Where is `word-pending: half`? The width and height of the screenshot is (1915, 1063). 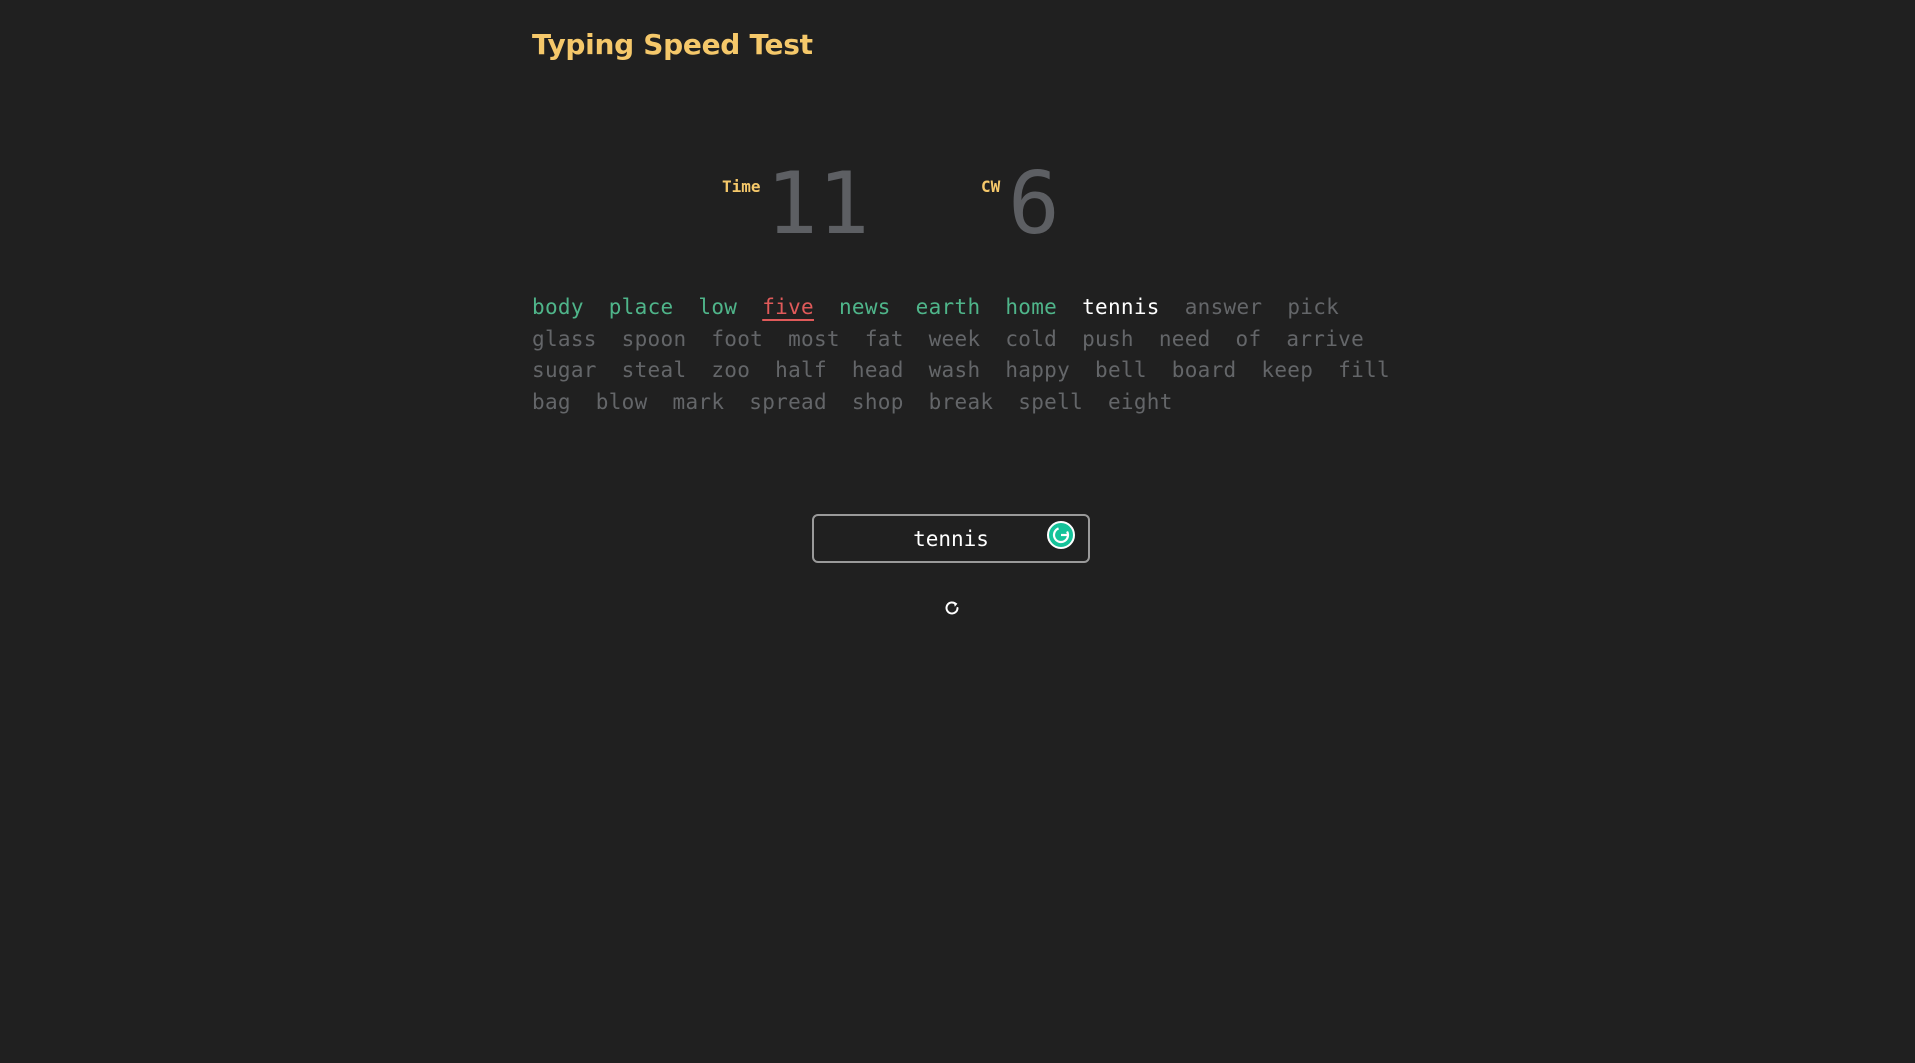
word-pending: half is located at coordinates (801, 370).